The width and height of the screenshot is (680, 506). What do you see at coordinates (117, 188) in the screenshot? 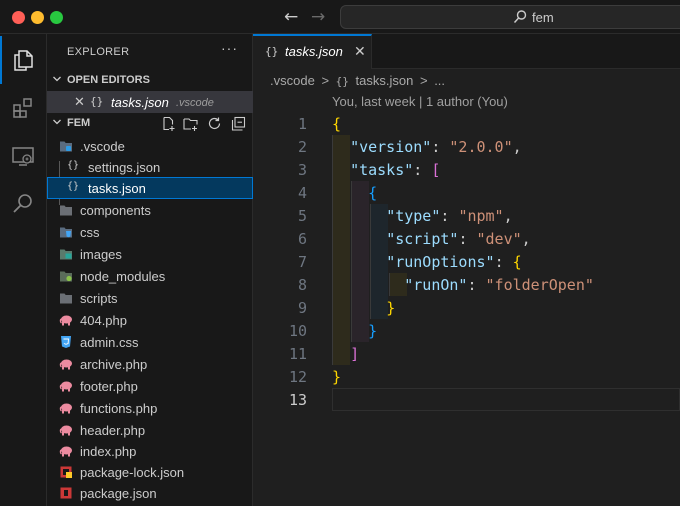
I see `tree-item-label: tasks.json` at bounding box center [117, 188].